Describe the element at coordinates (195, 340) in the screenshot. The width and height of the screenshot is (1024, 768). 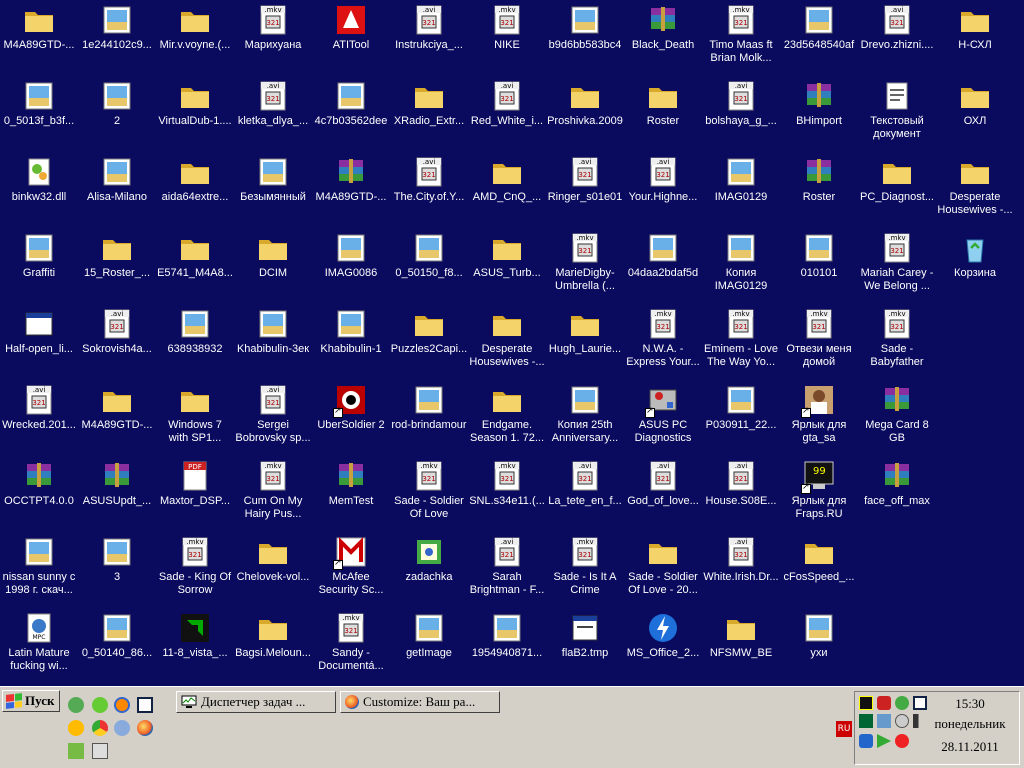
I see `desktop-icon: 638938932` at that location.